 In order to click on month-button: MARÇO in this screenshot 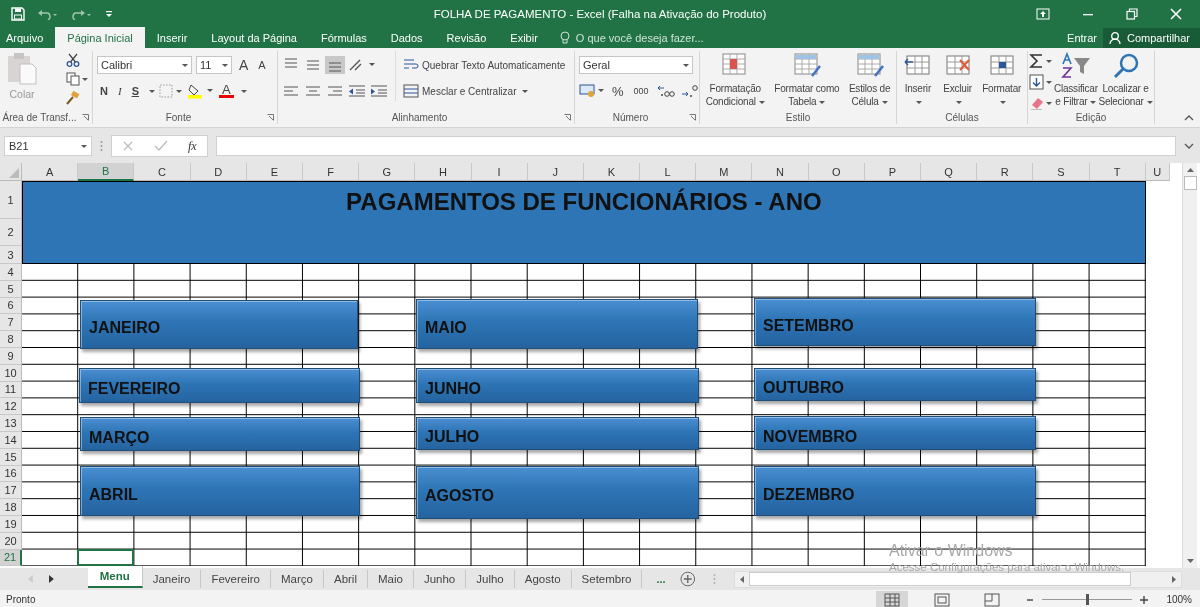, I will do `click(220, 434)`.